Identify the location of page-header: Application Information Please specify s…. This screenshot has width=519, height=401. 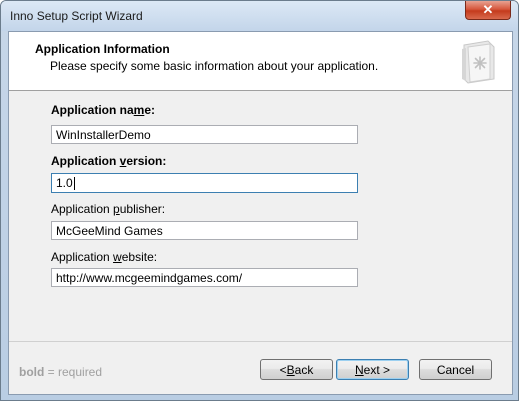
(260, 61).